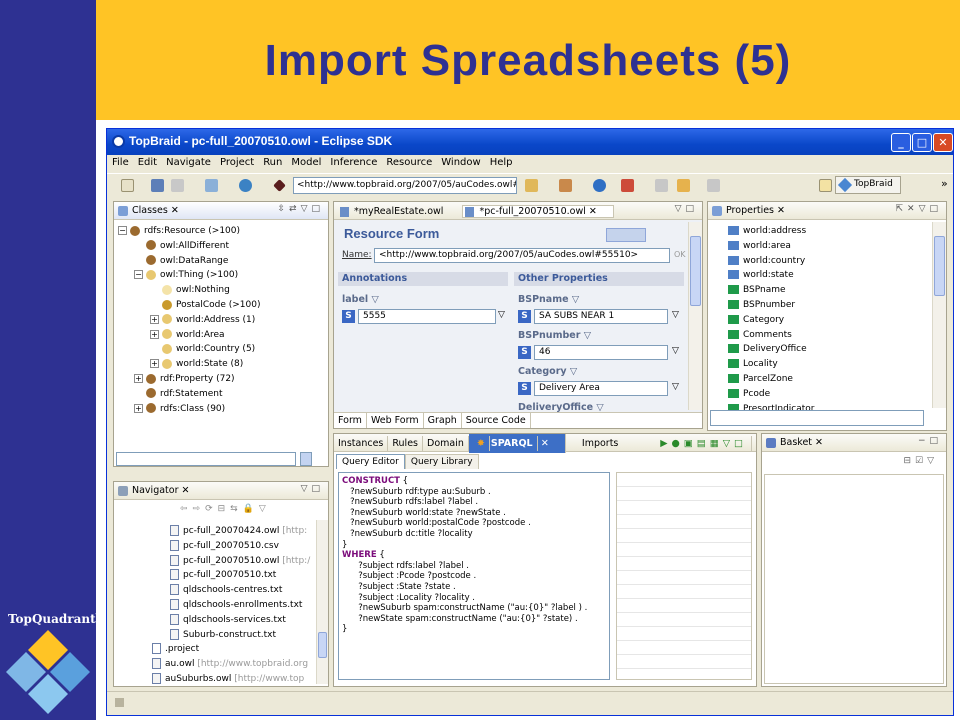  What do you see at coordinates (236, 605) in the screenshot?
I see `navigator-file-item: qldschools-enrollments.txt` at bounding box center [236, 605].